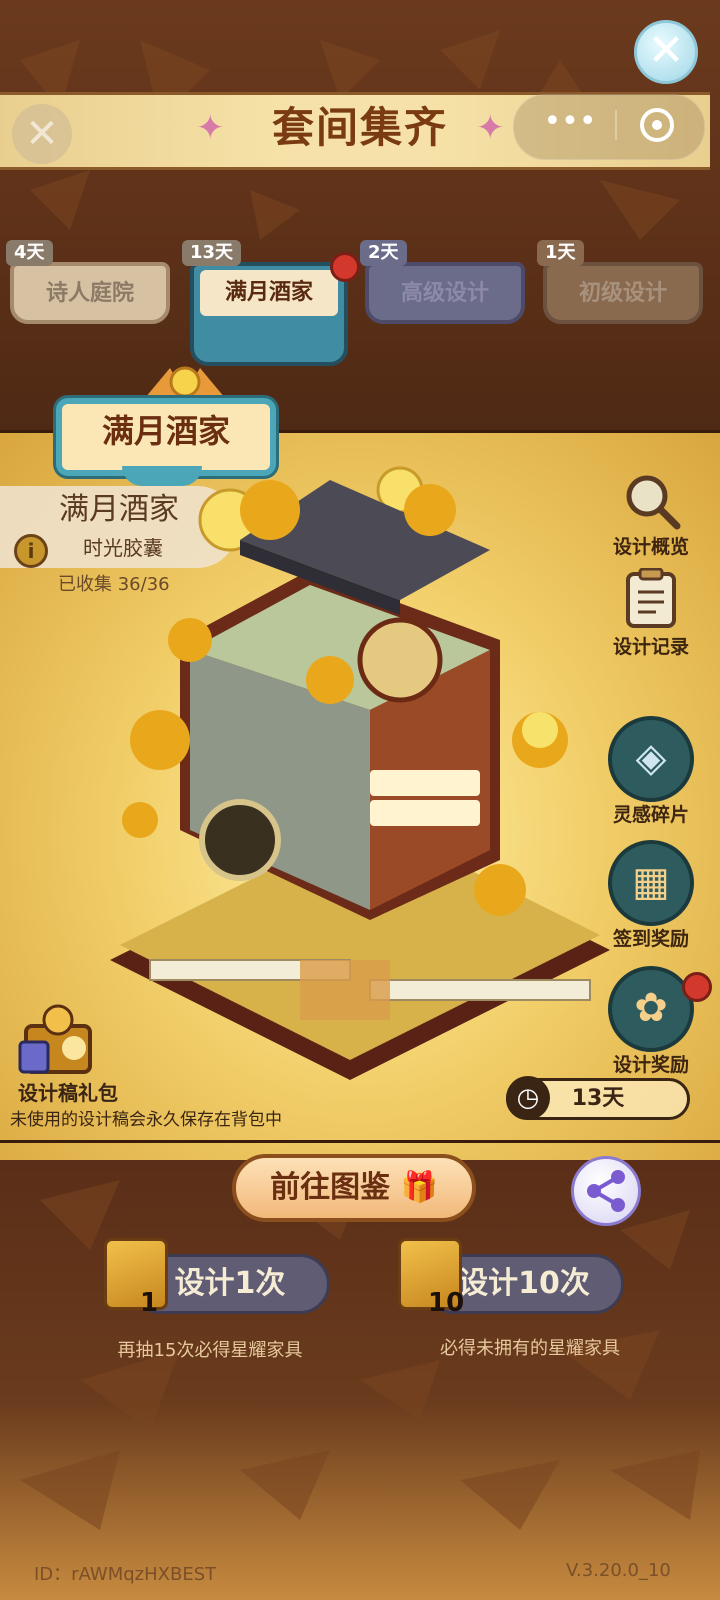 This screenshot has width=720, height=1600. I want to click on tab-poet-courtyard: 诗人庭院, so click(90, 293).